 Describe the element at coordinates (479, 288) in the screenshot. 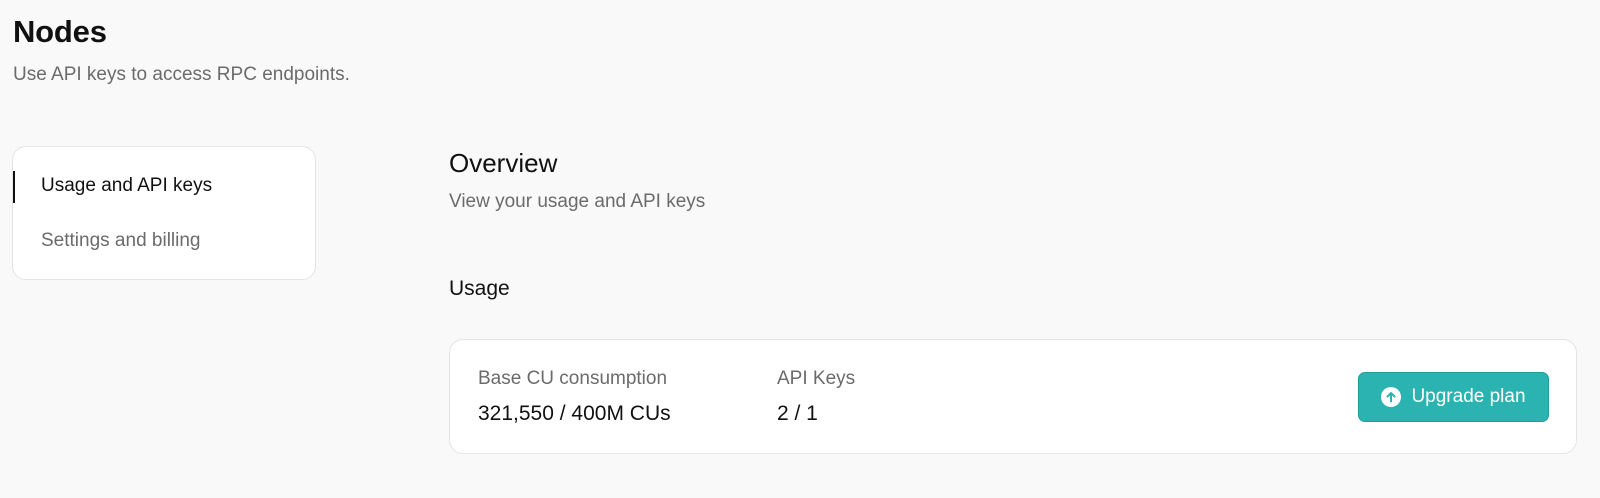

I see `usage-heading: Usage` at that location.